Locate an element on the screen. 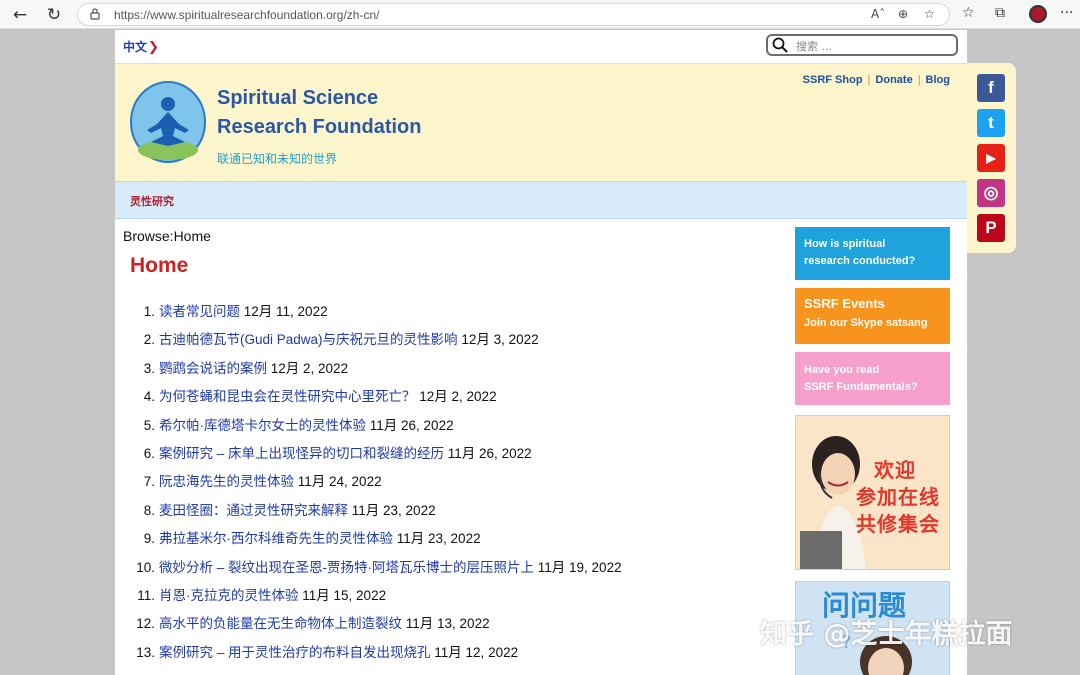 This screenshot has width=1080, height=675. article-link: 古迪帕德瓦节(Gudi Padwa)与庆祝元旦的灵性影响 is located at coordinates (308, 339).